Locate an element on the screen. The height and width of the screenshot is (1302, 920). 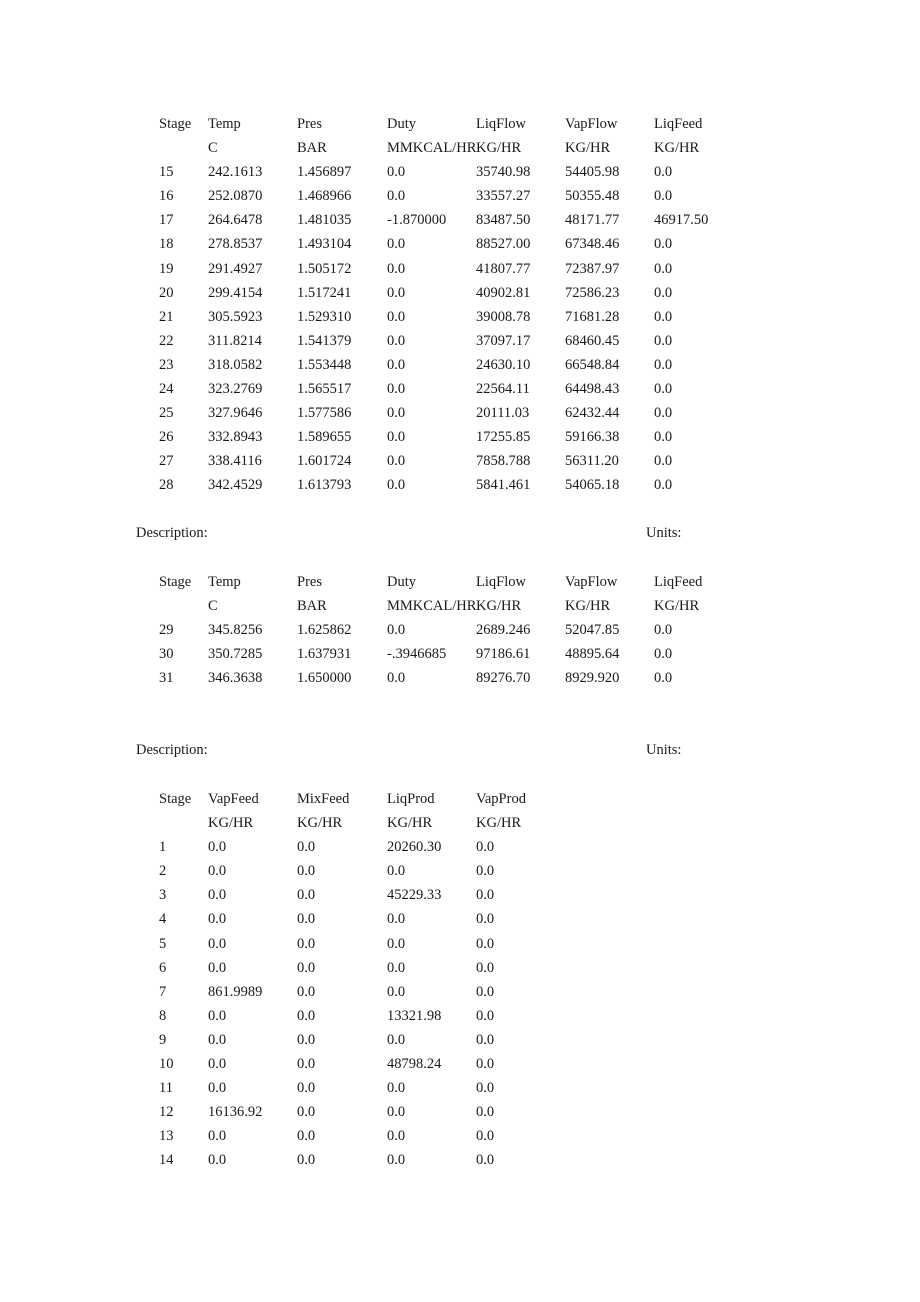
cell-liqflow: 35740.98 is located at coordinates (503, 172).